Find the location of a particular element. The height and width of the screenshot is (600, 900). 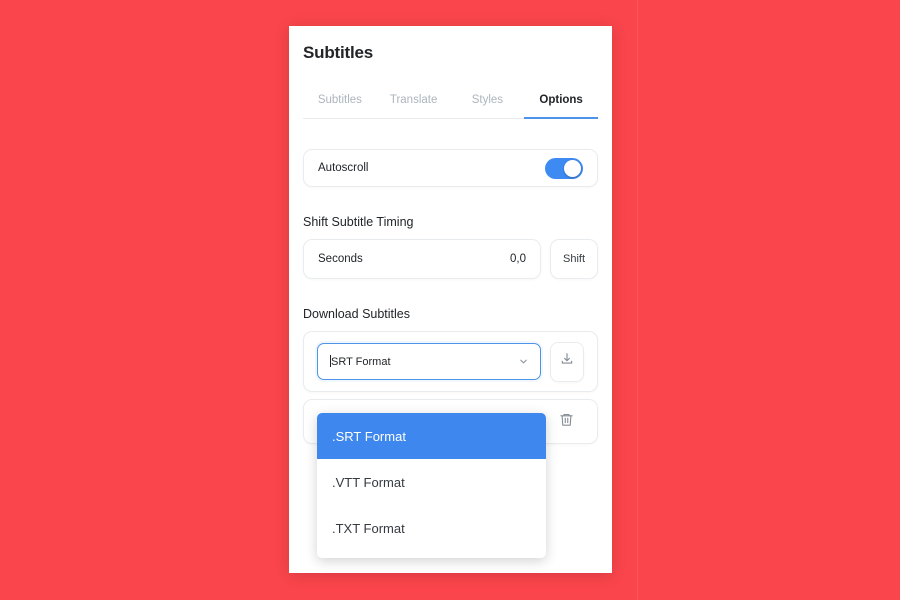

toggle-knob is located at coordinates (572, 168).